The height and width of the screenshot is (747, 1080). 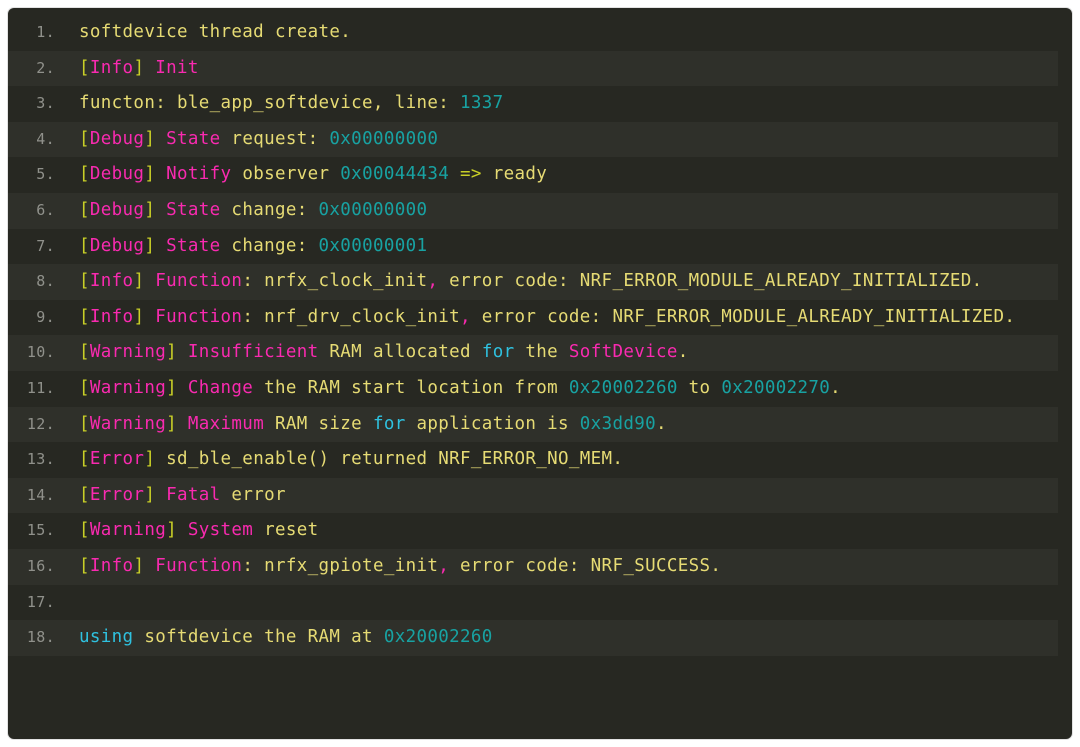 I want to click on log-line: 15. [Warning] System reset, so click(x=533, y=531).